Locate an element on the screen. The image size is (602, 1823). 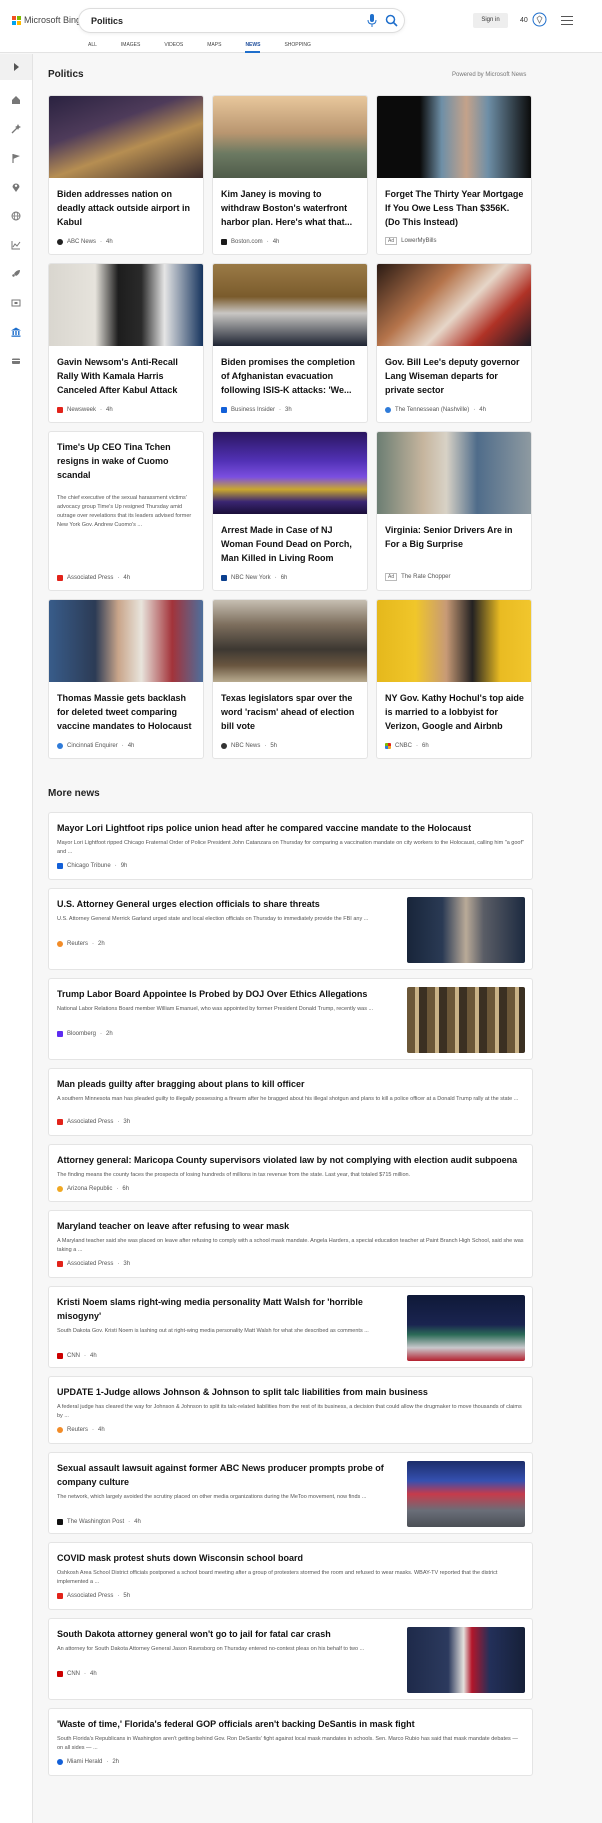
associated-press-icon is located at coordinates (60, 1264).